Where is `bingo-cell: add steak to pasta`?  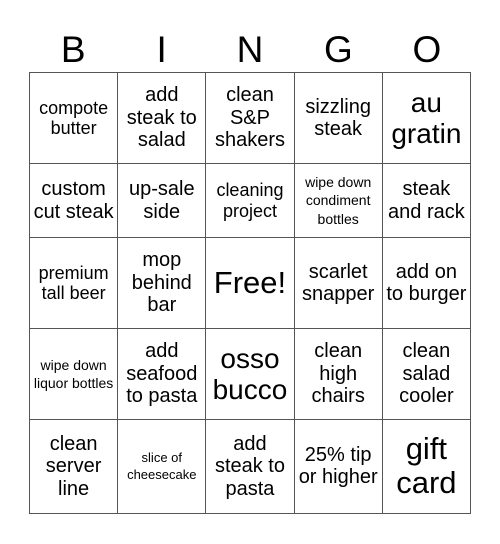 bingo-cell: add steak to pasta is located at coordinates (250, 466).